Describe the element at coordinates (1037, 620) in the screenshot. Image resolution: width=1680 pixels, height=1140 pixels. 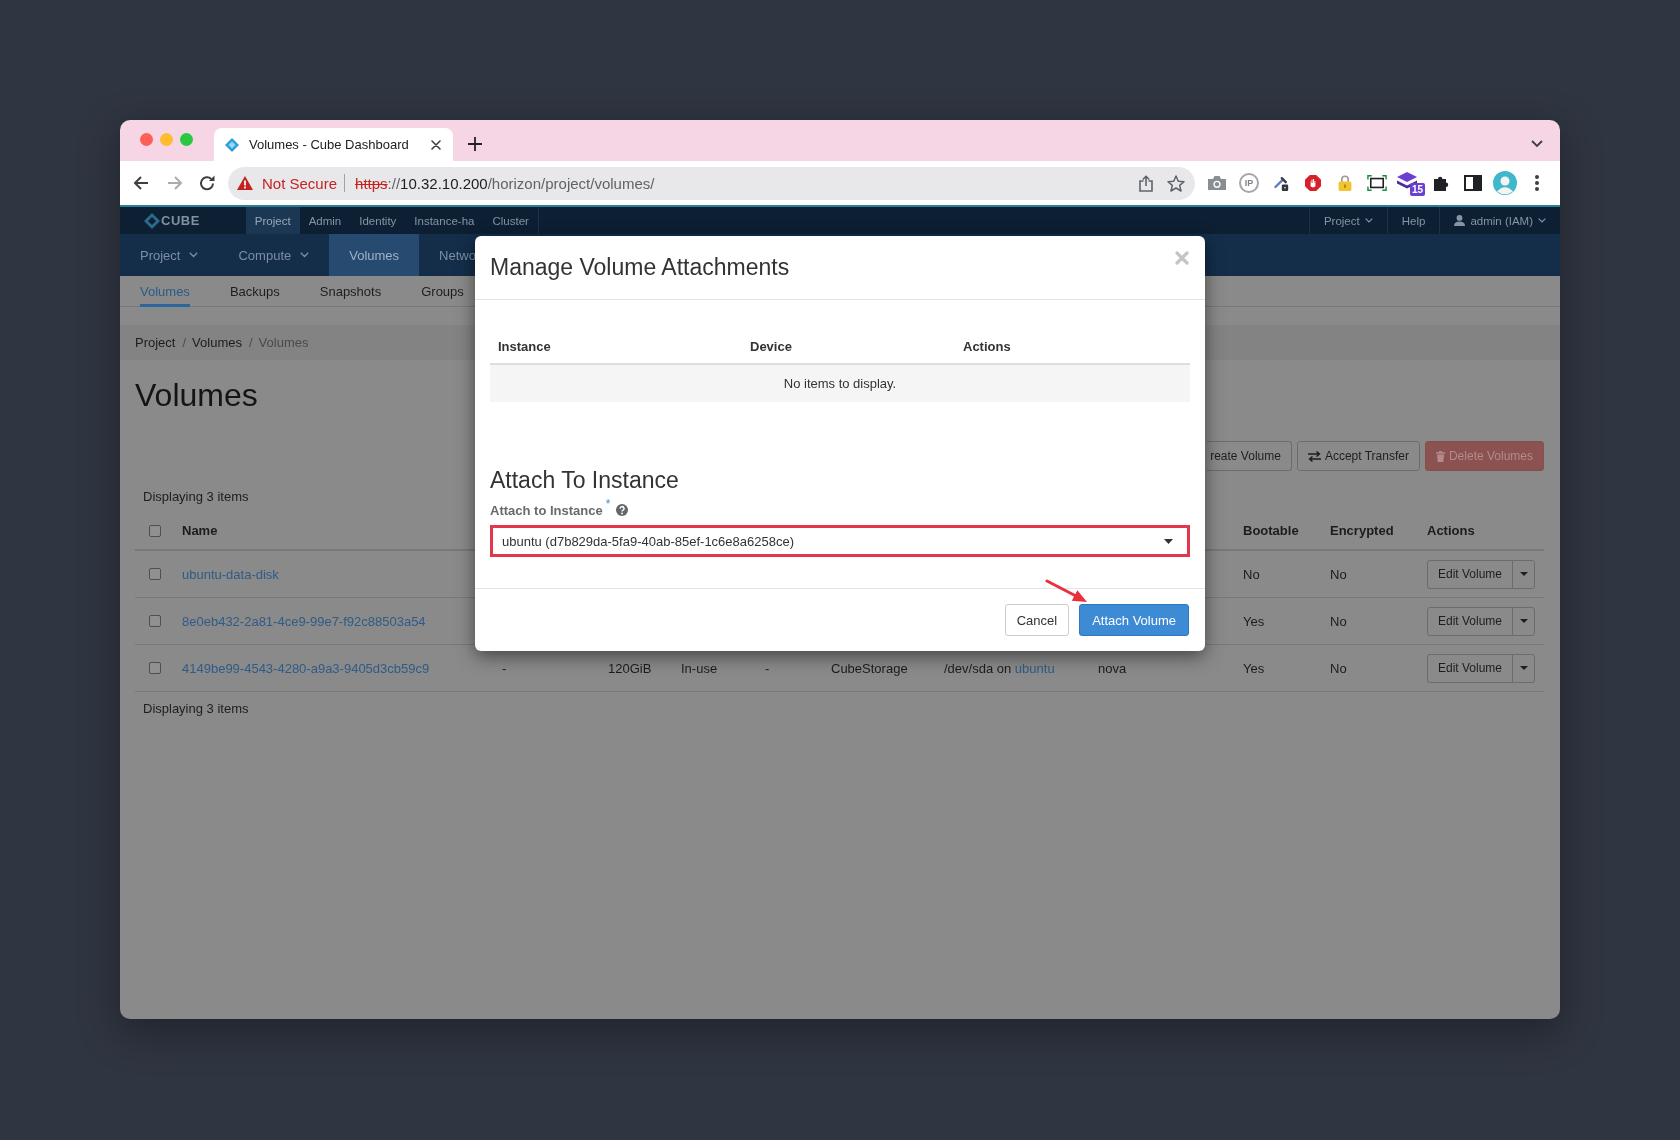
I see `cancel-button: Cancel` at that location.